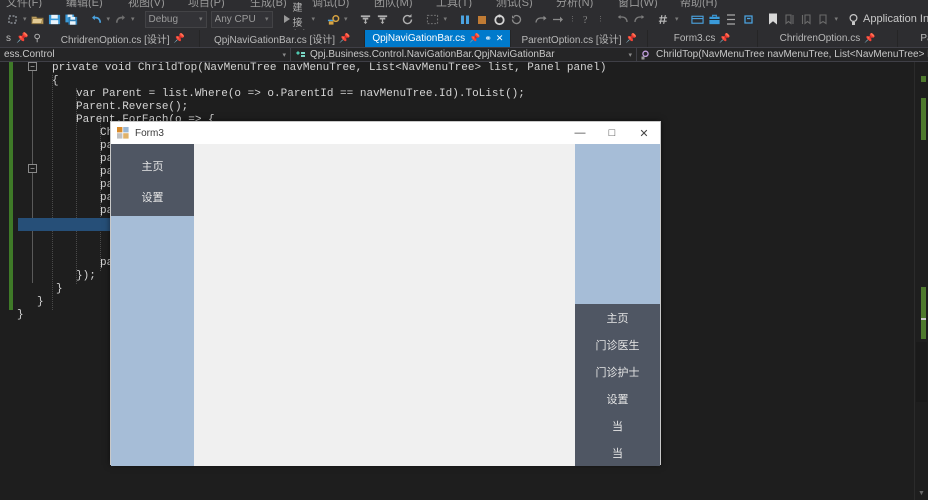 The height and width of the screenshot is (500, 928). I want to click on refresh-icon, so click(516, 19).